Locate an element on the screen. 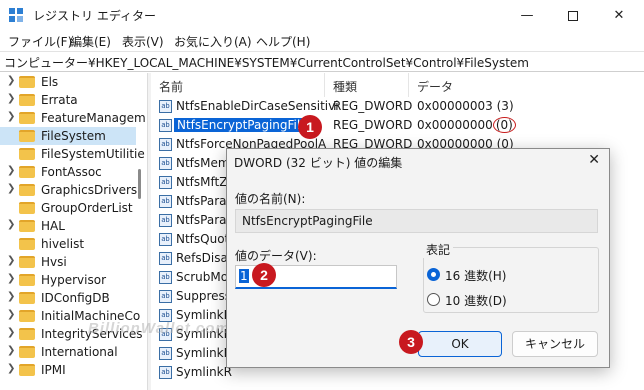 This screenshot has width=644, height=390. tree-item-label: International is located at coordinates (79, 352).